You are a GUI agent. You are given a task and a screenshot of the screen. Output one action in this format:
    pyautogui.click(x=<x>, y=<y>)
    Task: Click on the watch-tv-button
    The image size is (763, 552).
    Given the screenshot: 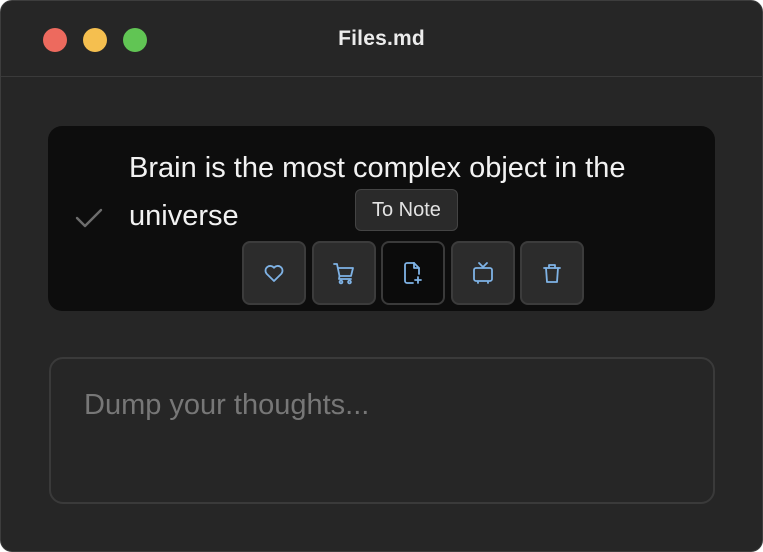 What is the action you would take?
    pyautogui.click(x=483, y=273)
    